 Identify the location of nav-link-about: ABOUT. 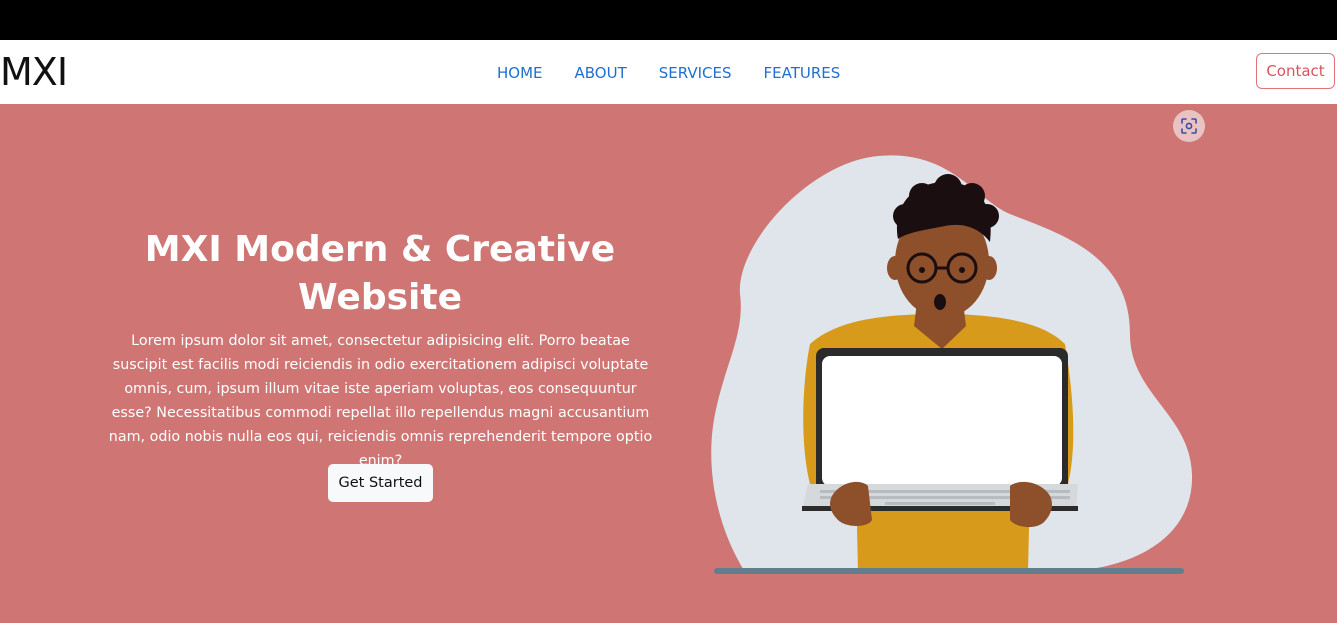
(601, 73).